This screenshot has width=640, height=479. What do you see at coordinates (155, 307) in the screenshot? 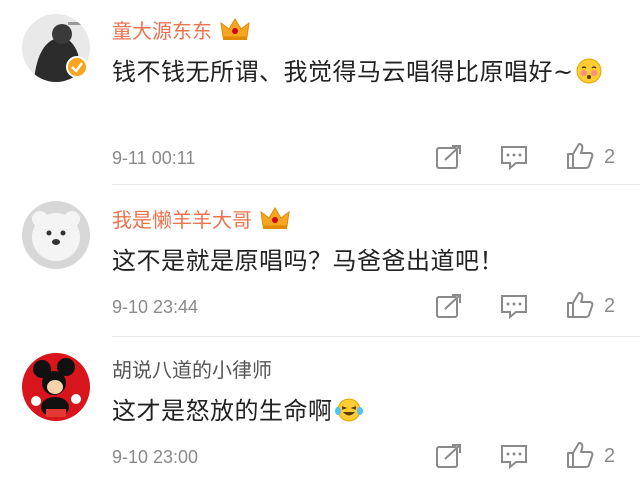
I see `timestamp: 9-10 23:44` at bounding box center [155, 307].